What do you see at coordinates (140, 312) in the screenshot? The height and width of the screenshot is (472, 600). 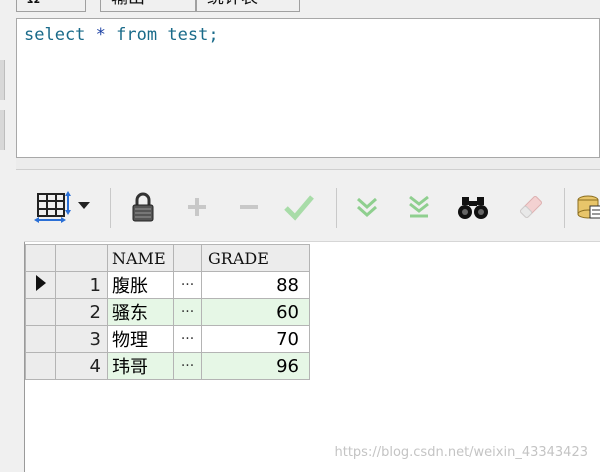 I see `cell-name: 骚东` at bounding box center [140, 312].